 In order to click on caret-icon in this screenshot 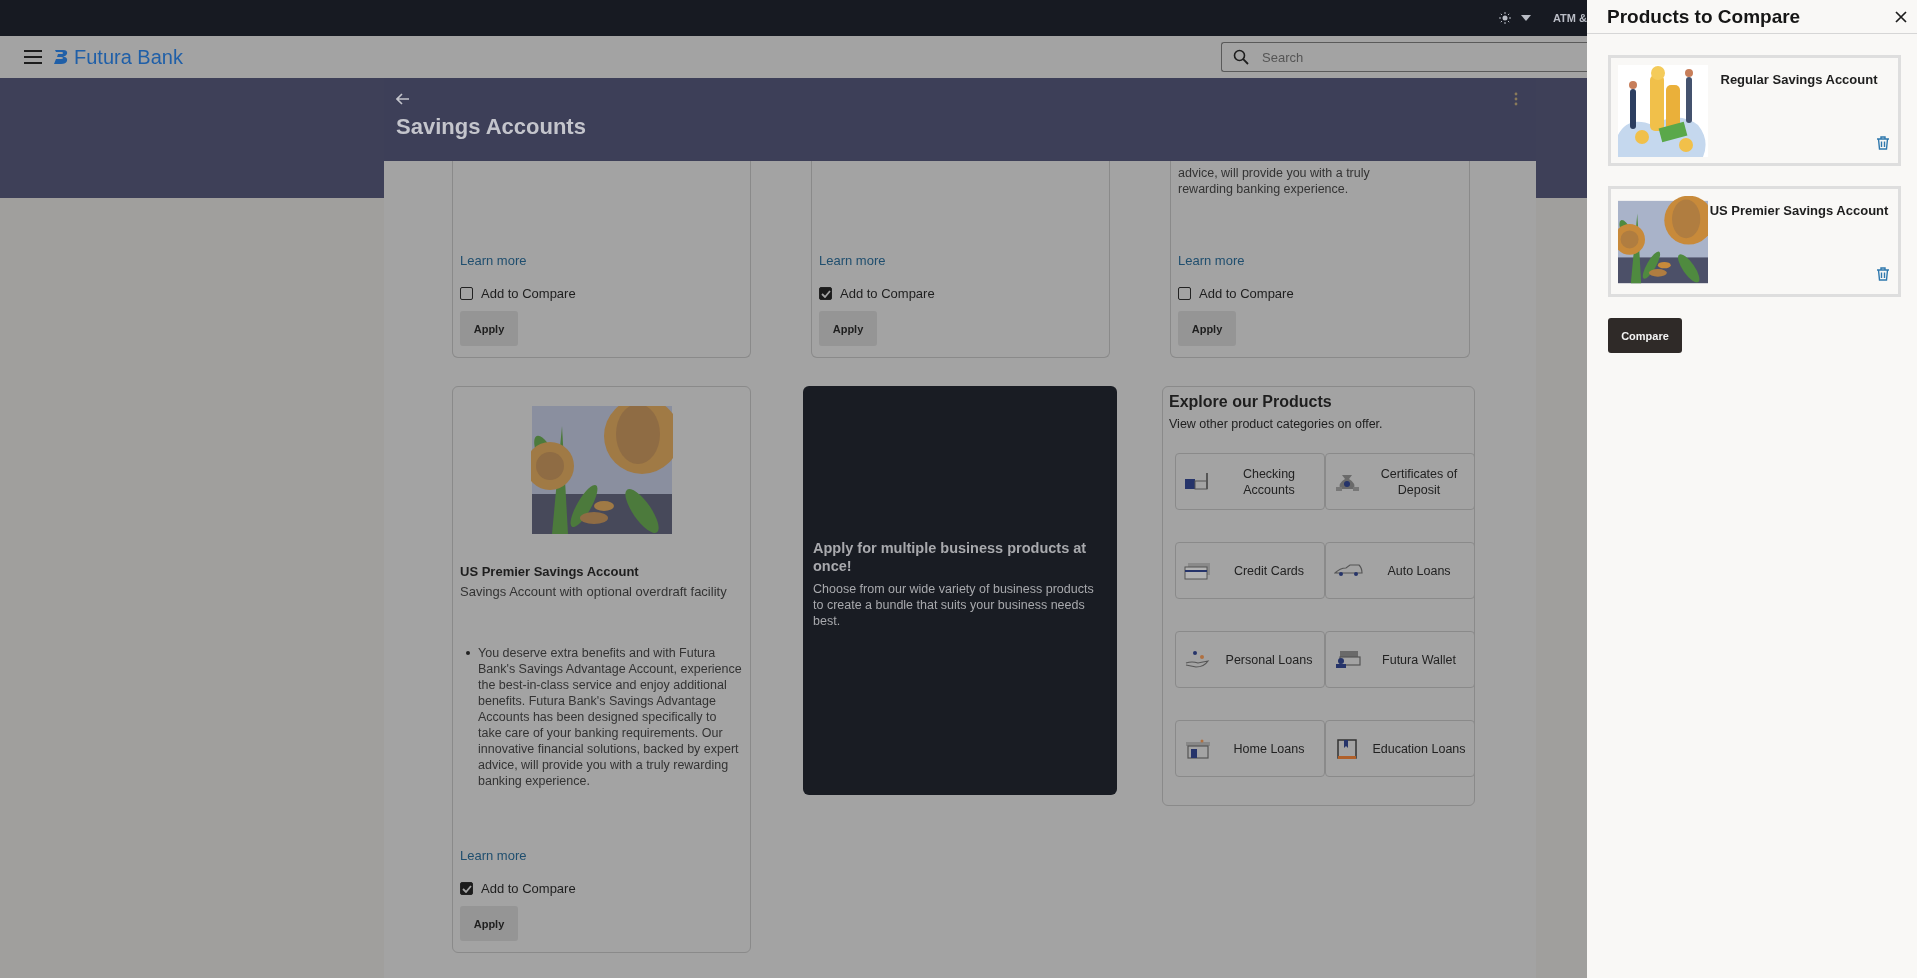, I will do `click(1526, 18)`.